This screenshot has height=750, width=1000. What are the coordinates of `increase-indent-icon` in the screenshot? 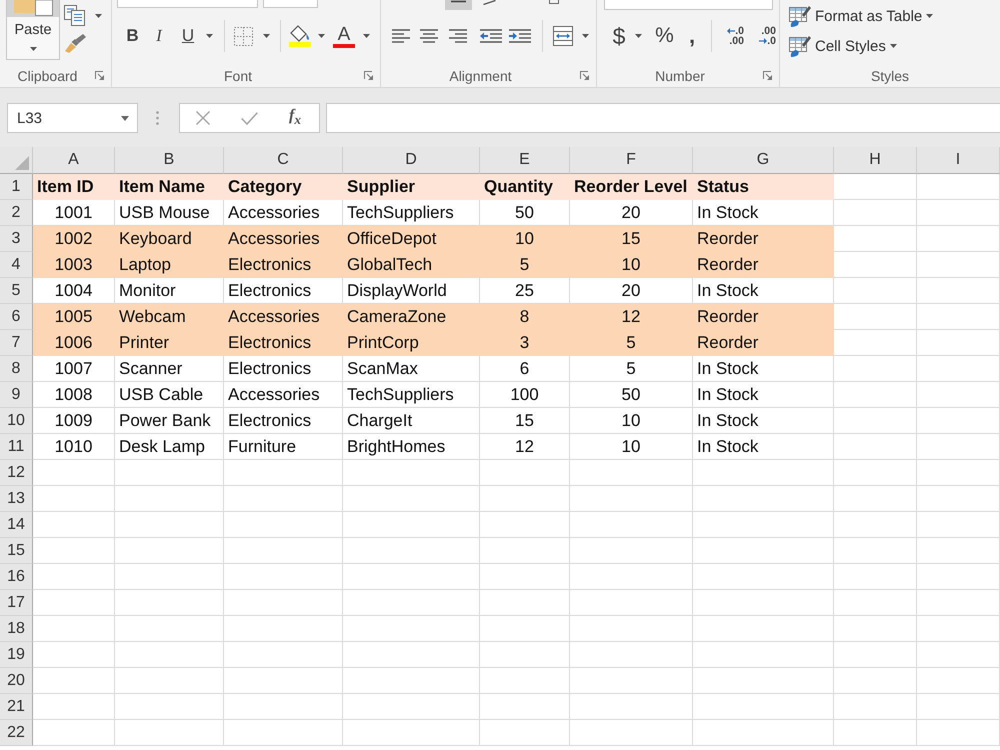 It's located at (520, 36).